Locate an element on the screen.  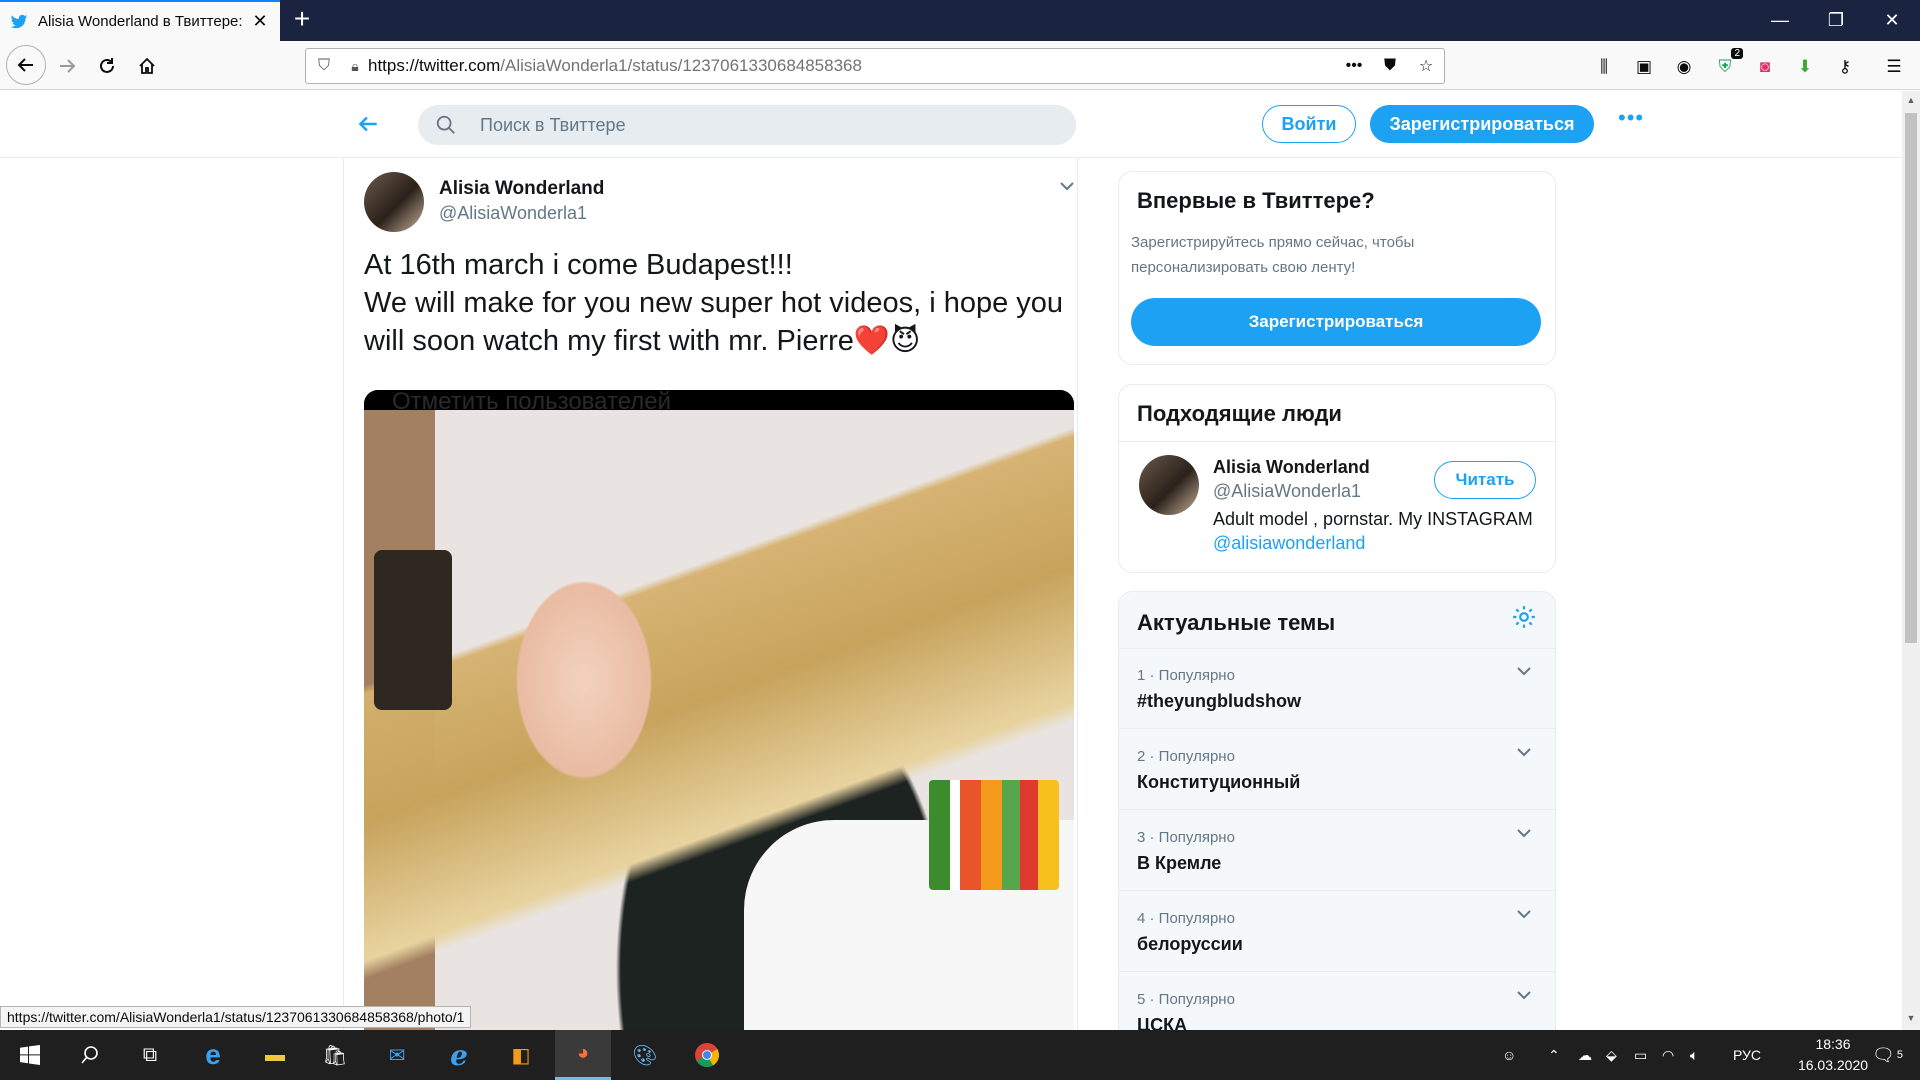
folder-icon: ▬ is located at coordinates (275, 1054).